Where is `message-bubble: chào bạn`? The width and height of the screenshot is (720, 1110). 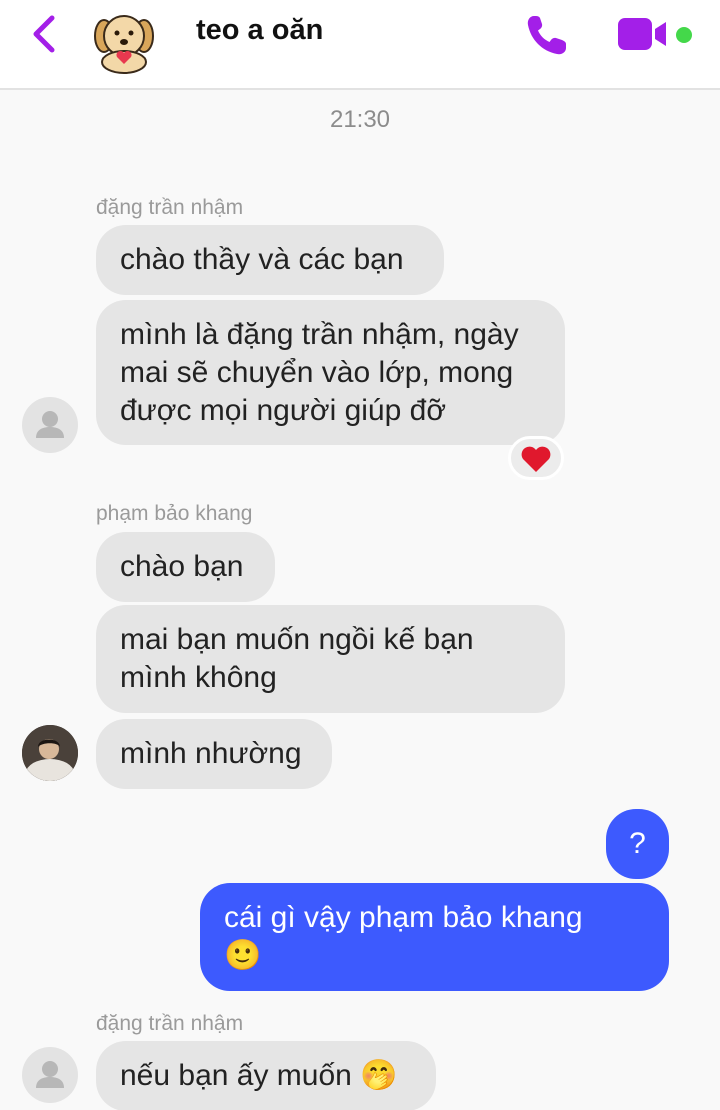 message-bubble: chào bạn is located at coordinates (185, 567).